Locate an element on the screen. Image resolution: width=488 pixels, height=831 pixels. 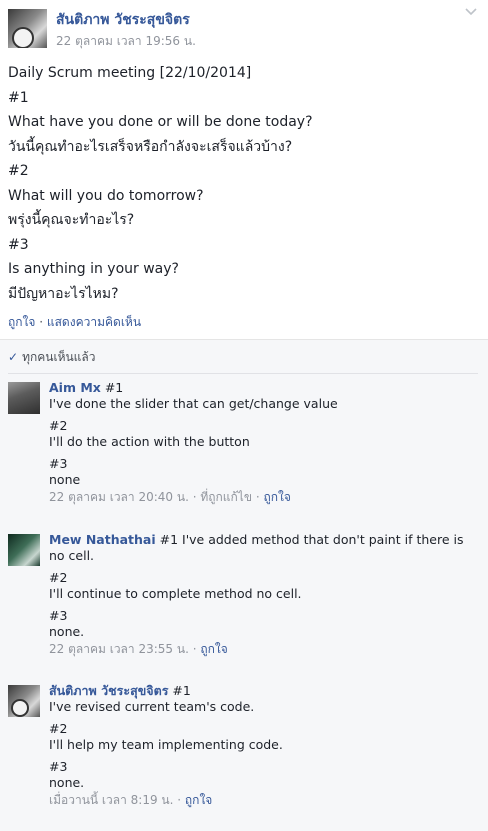
comment-text: I'll do the action with the button is located at coordinates (149, 441).